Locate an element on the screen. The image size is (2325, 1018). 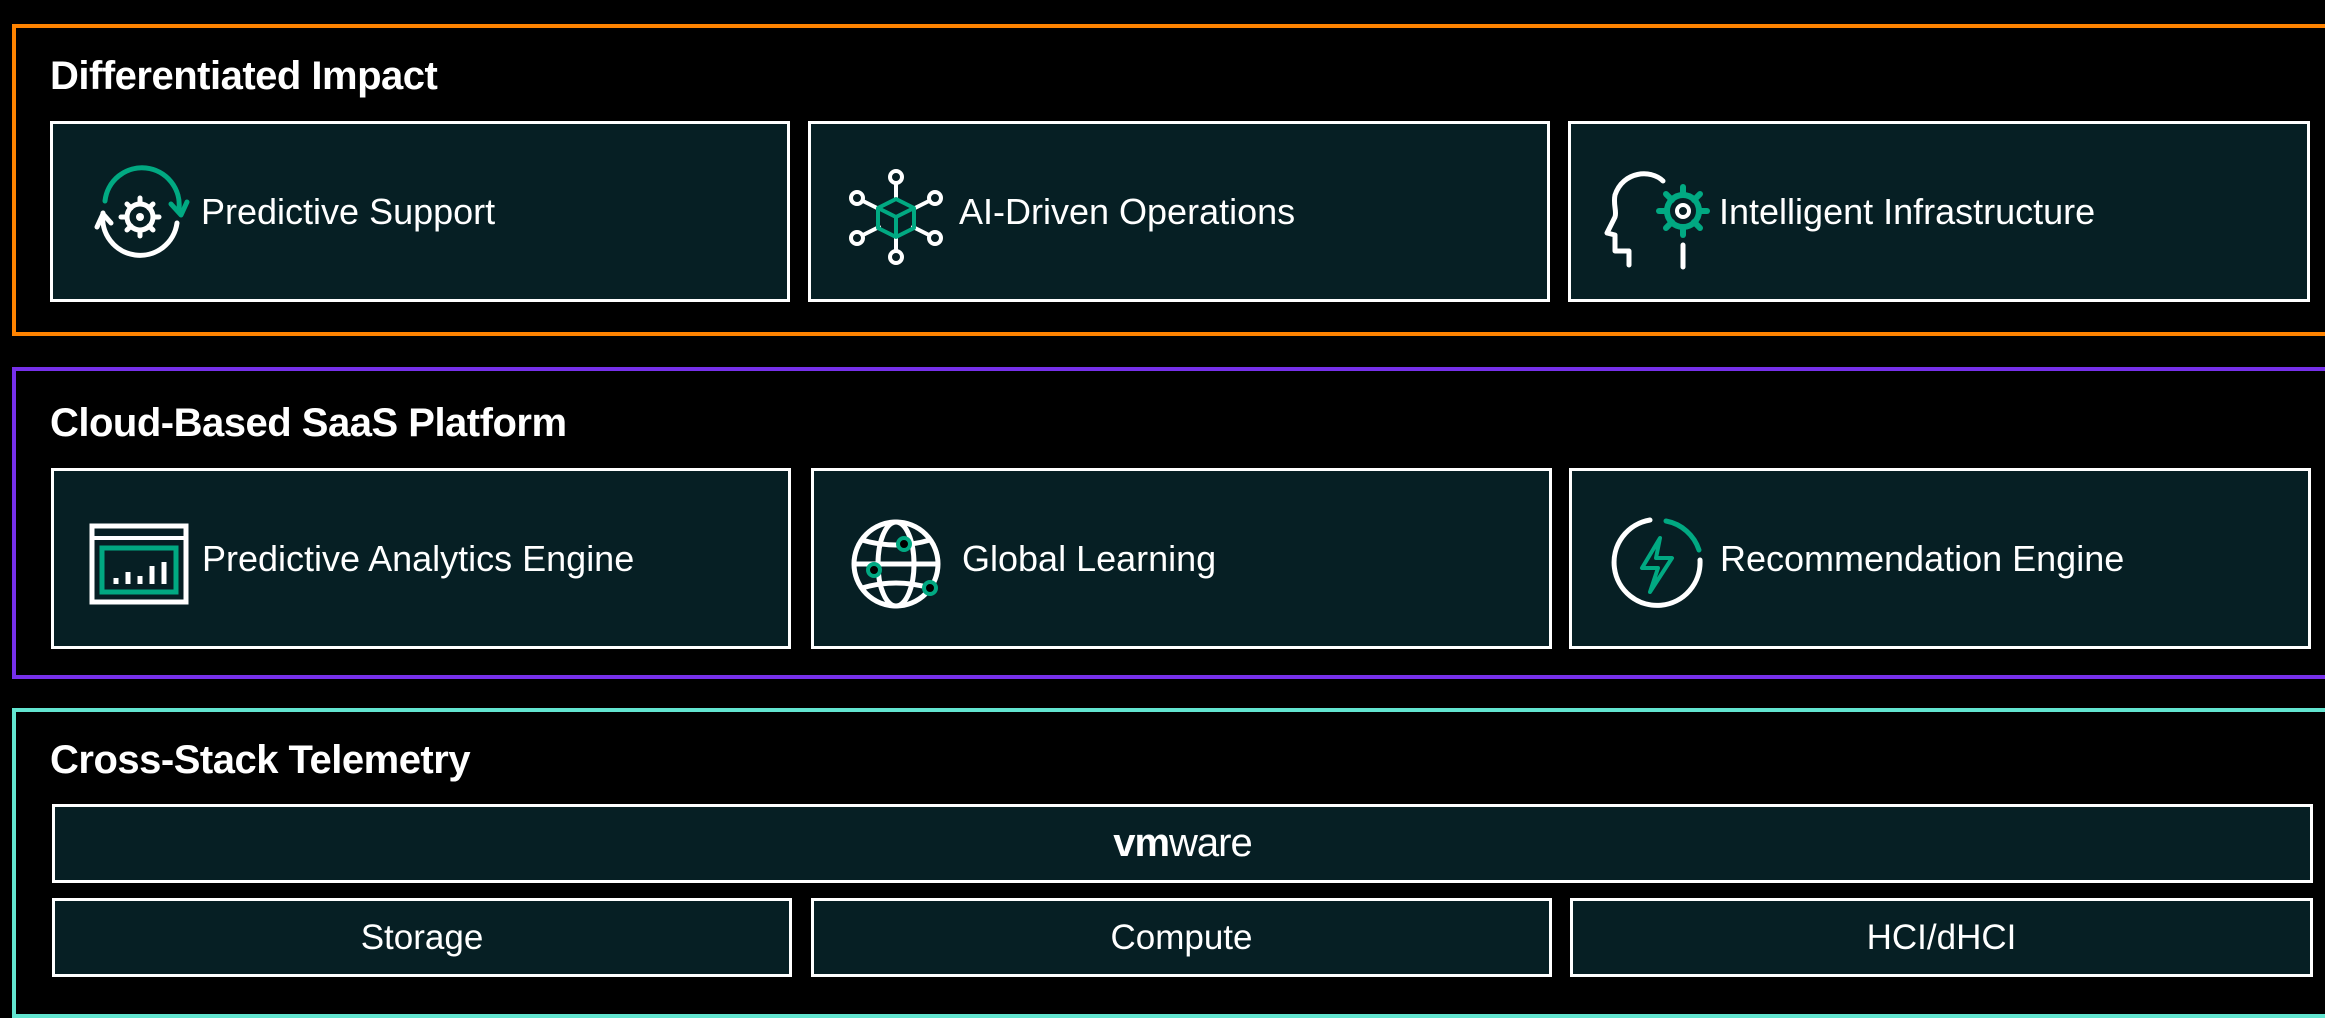
vmware-logo: vmware is located at coordinates (1183, 843).